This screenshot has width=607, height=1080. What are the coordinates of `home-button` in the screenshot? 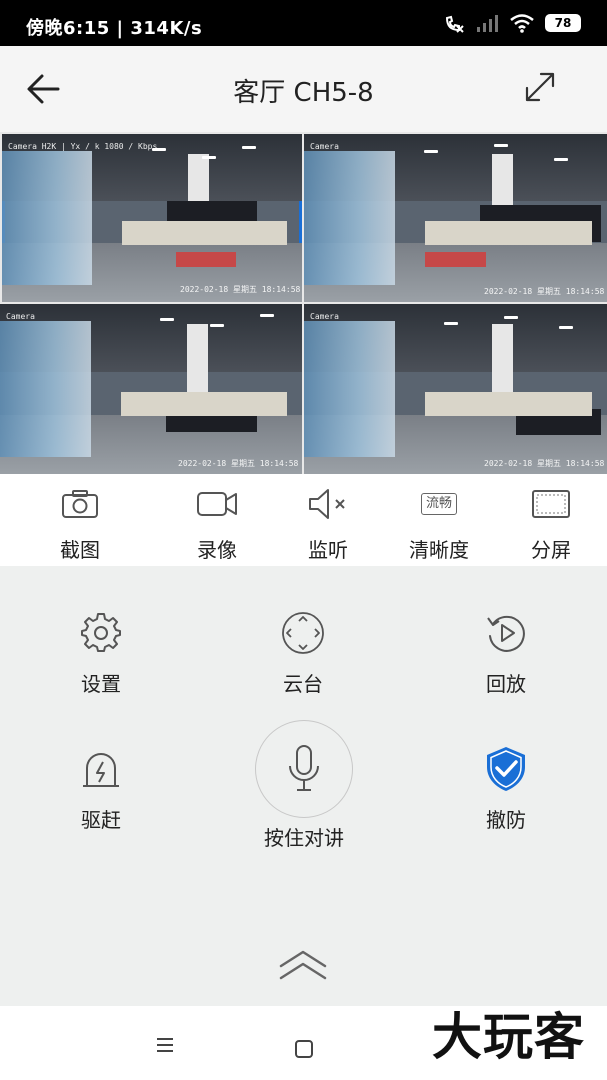 It's located at (304, 1049).